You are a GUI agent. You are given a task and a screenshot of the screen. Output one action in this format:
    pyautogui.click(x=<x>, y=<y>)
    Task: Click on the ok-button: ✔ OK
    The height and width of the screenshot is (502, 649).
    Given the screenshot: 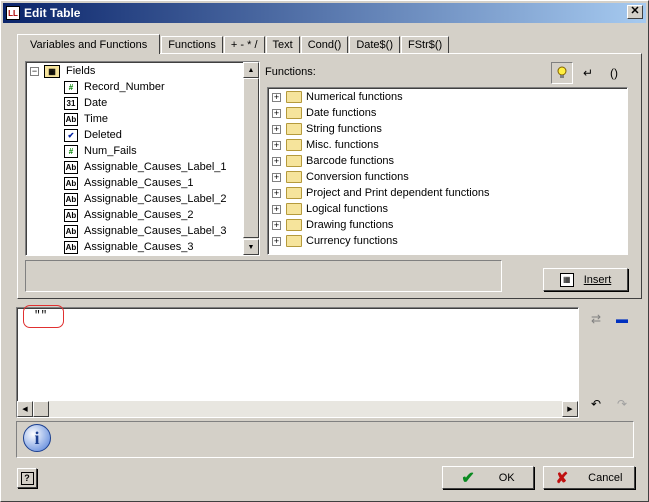 What is the action you would take?
    pyautogui.click(x=488, y=477)
    